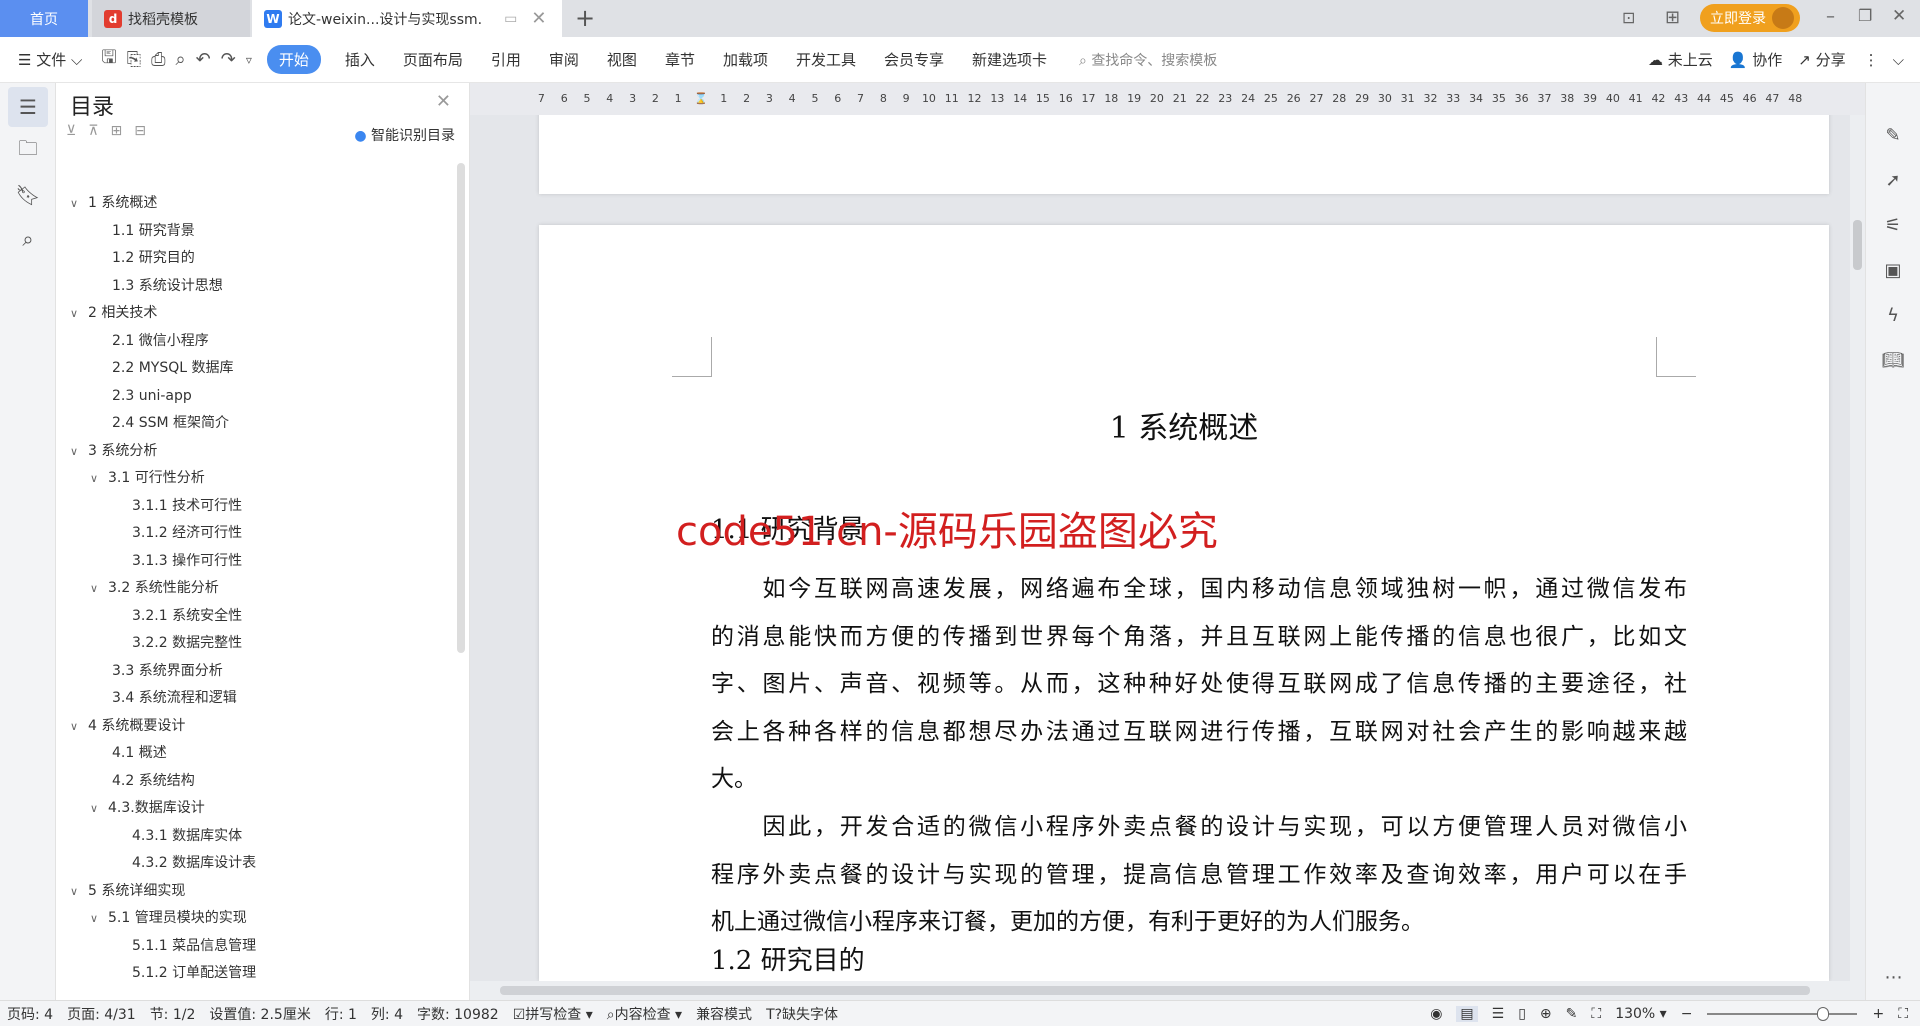 The width and height of the screenshot is (1920, 1026). Describe the element at coordinates (255, 589) in the screenshot. I see `toc-item: ∨ 3.2 系统性能分析` at that location.